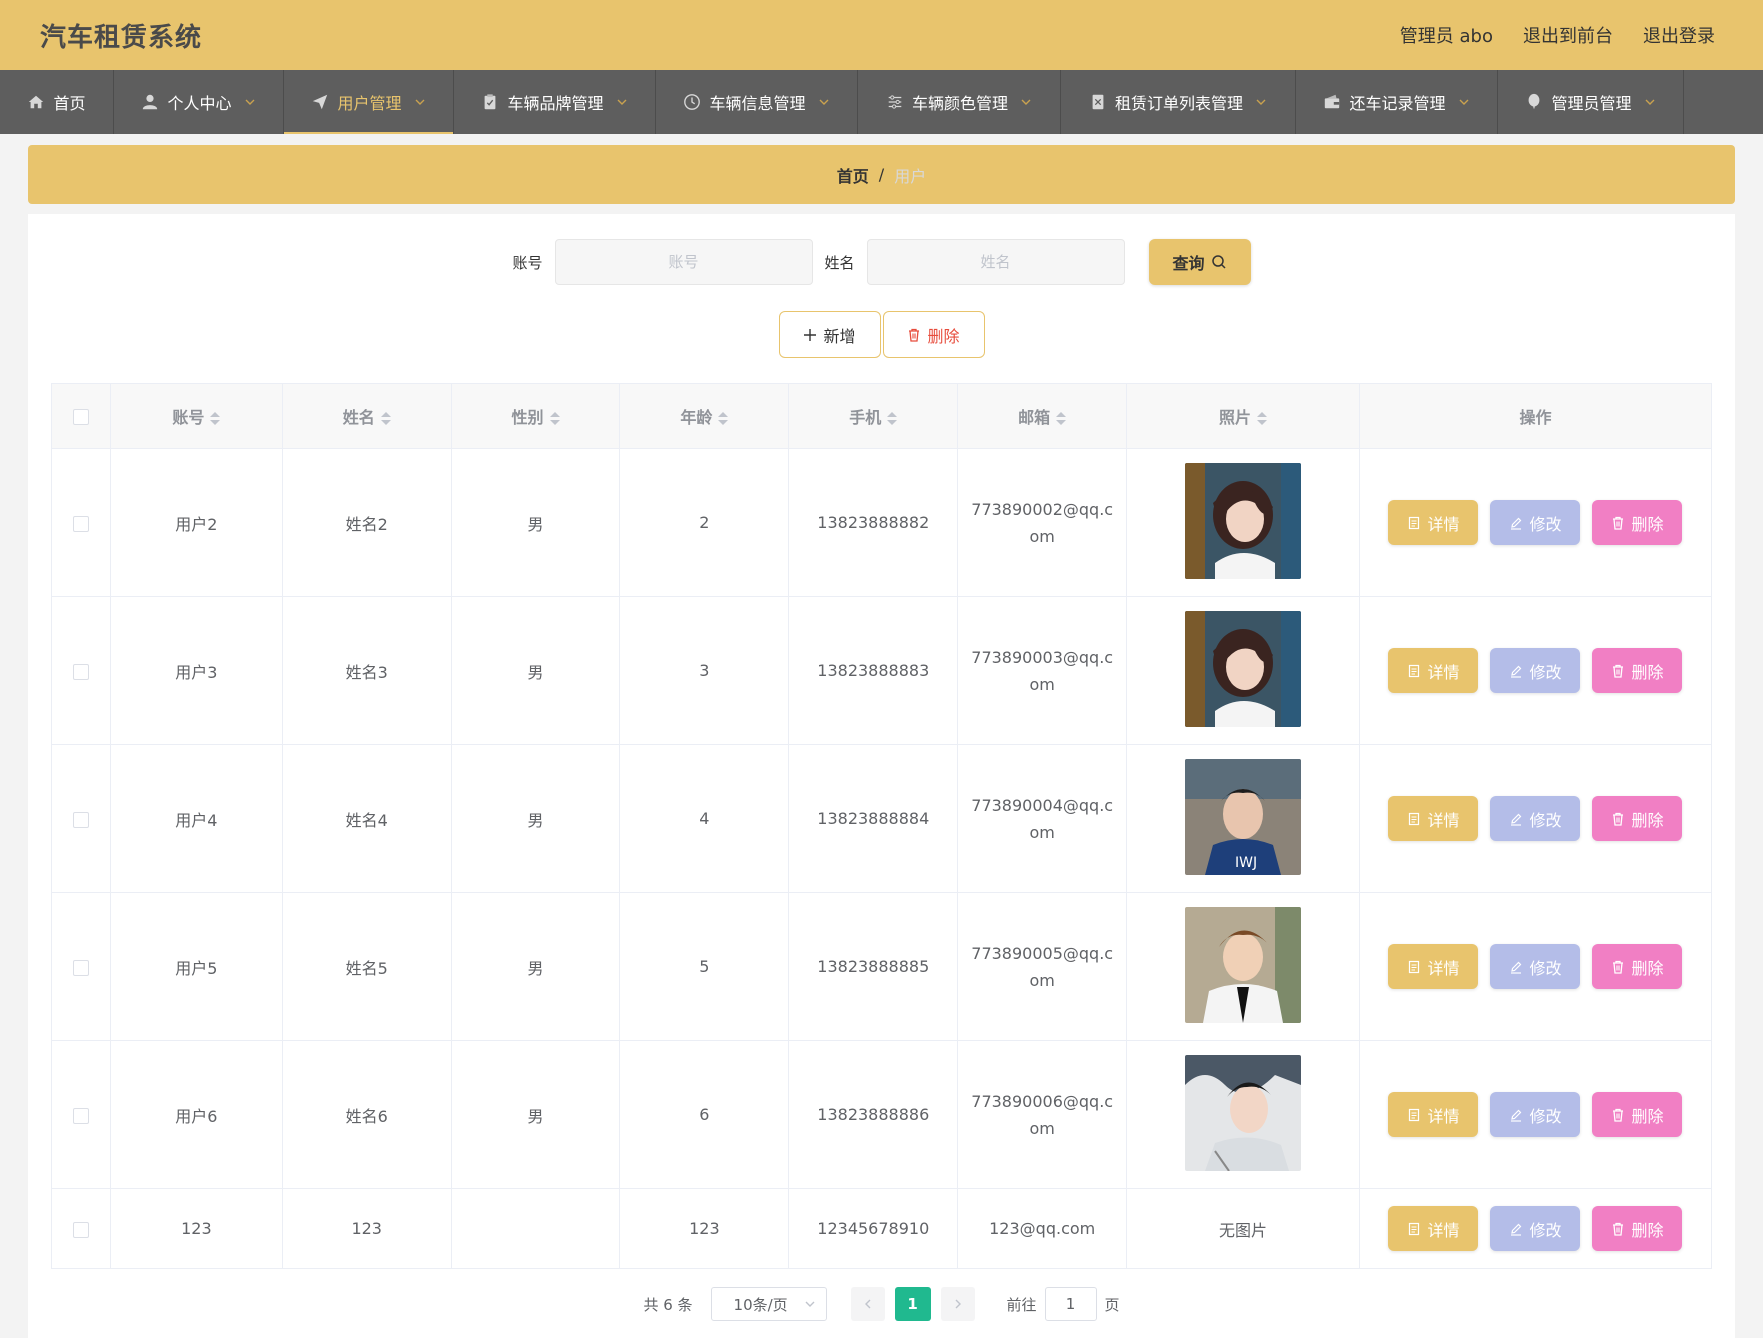 The width and height of the screenshot is (1763, 1338). What do you see at coordinates (853, 175) in the screenshot?
I see `breadcrumb-home: 首页` at bounding box center [853, 175].